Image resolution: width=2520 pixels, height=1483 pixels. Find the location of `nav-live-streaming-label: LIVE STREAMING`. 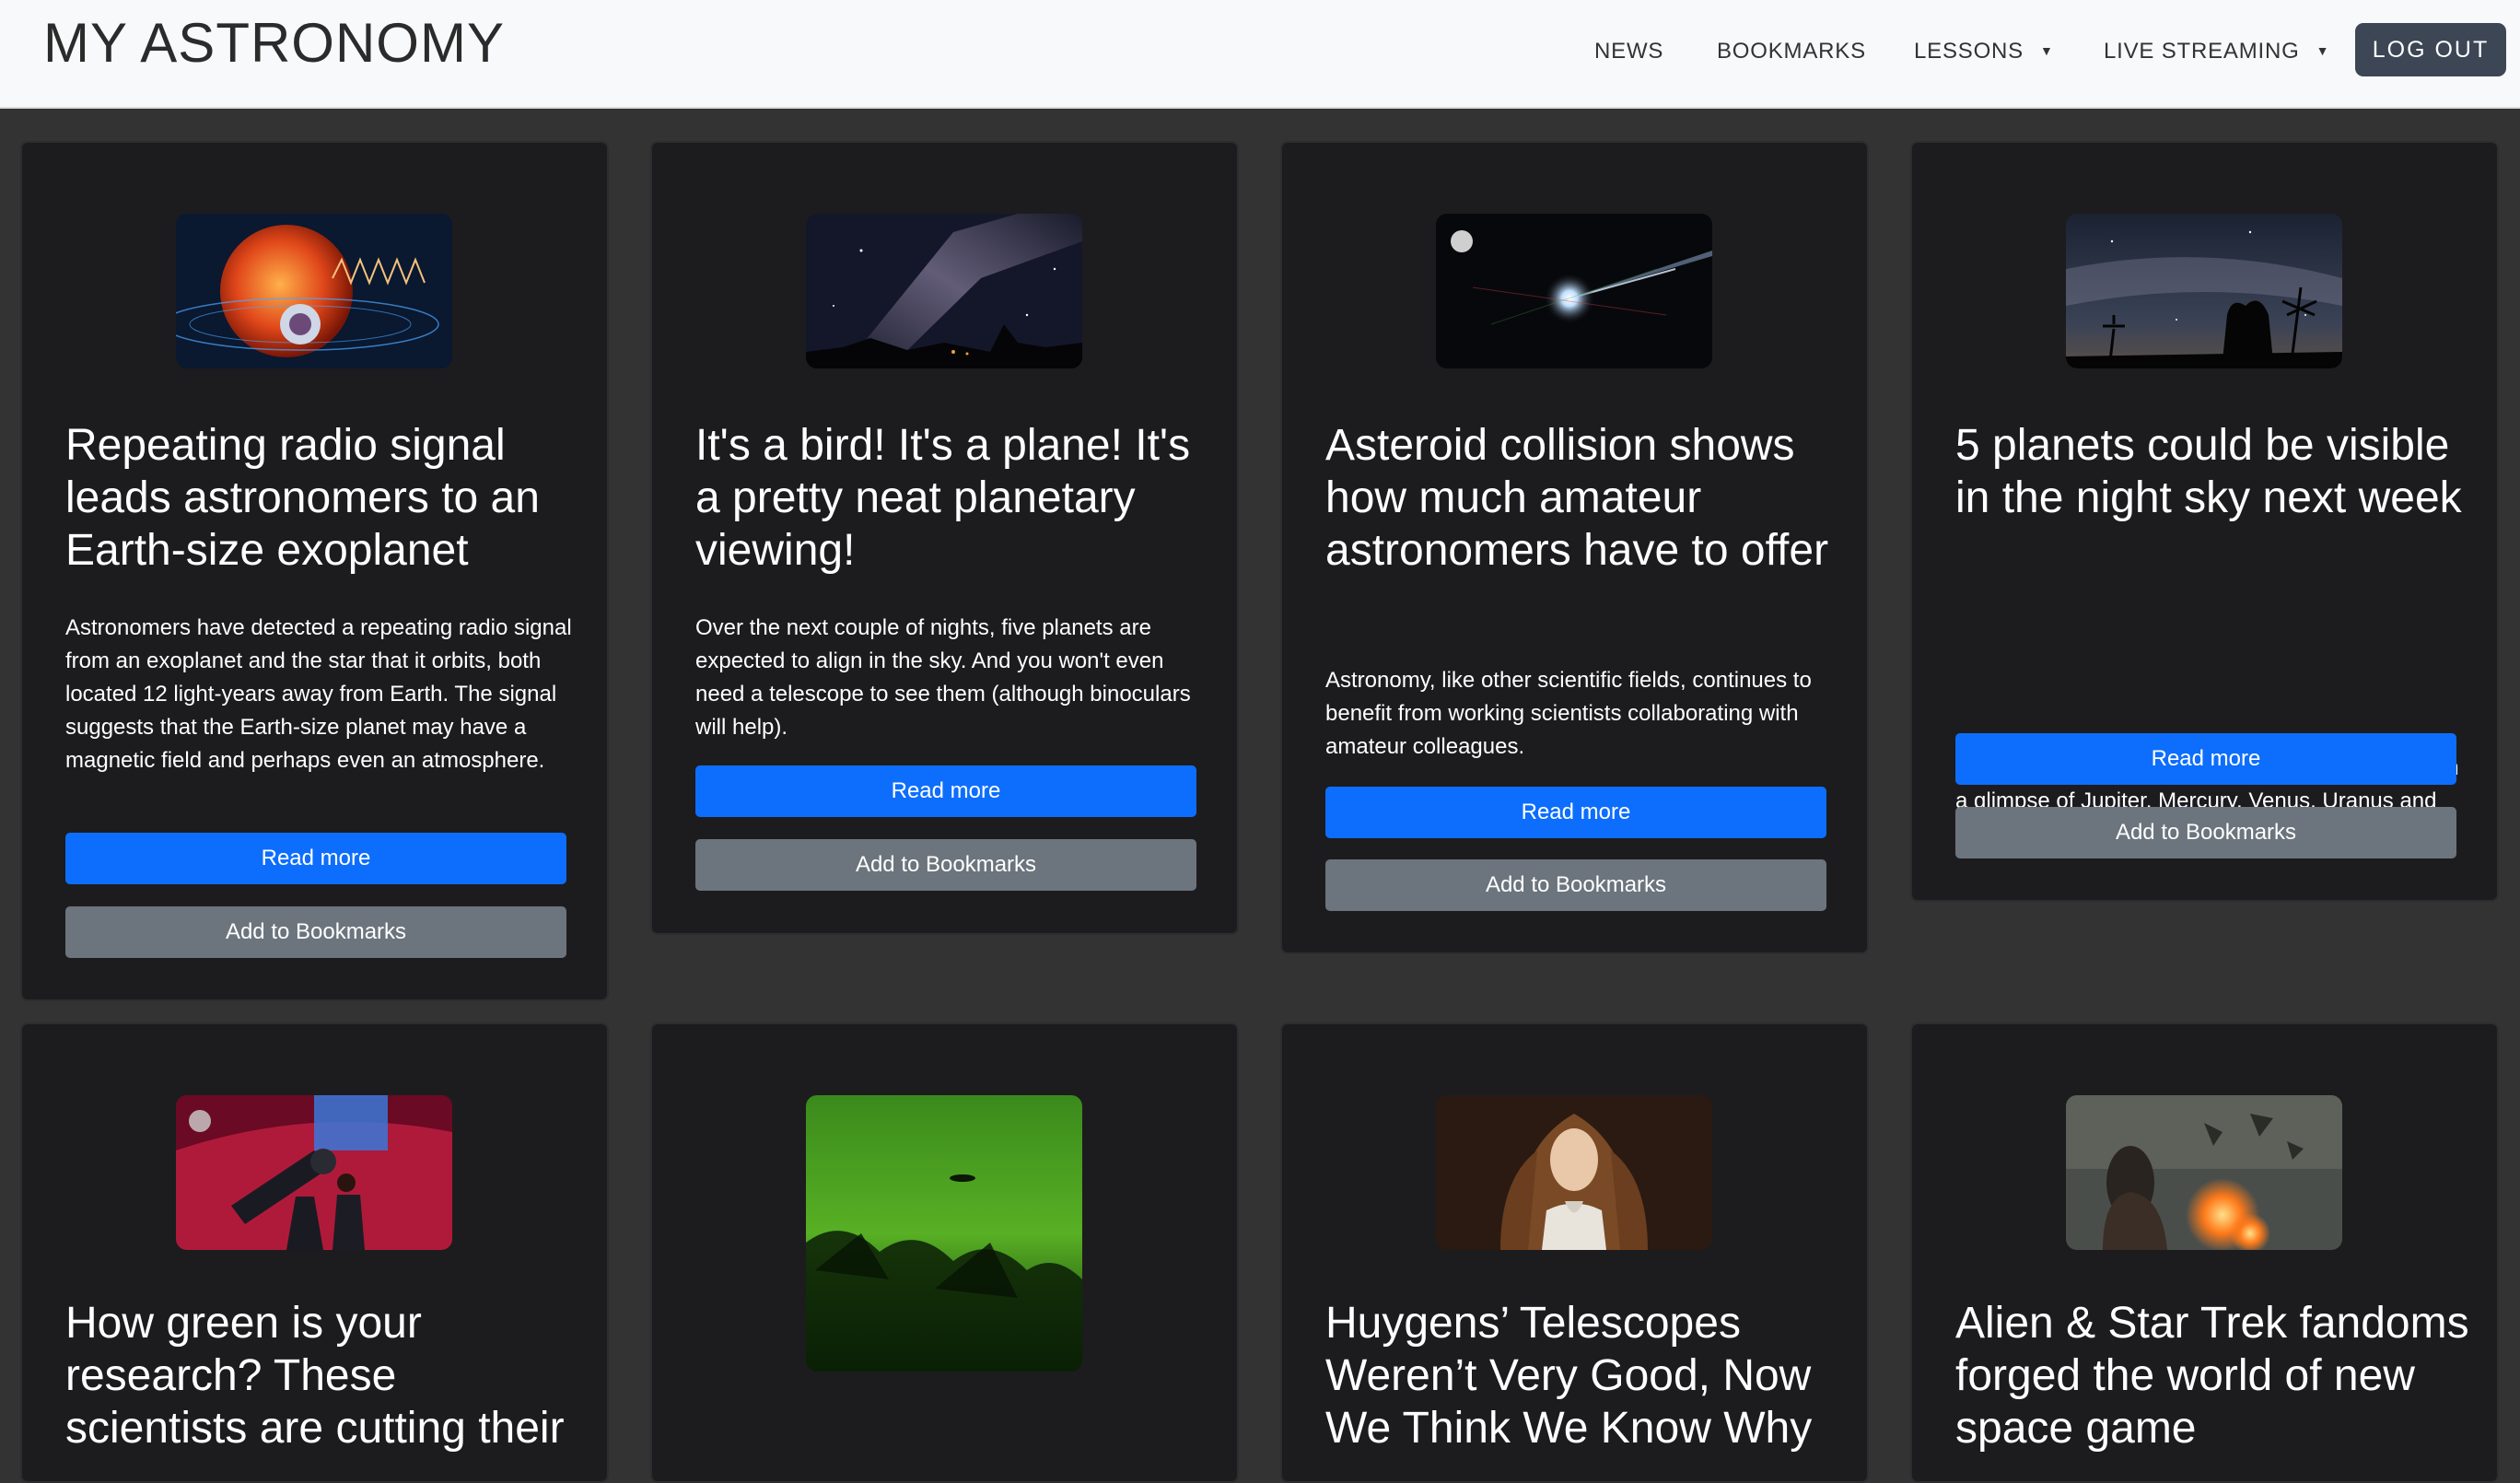

nav-live-streaming-label: LIVE STREAMING is located at coordinates (2202, 51).